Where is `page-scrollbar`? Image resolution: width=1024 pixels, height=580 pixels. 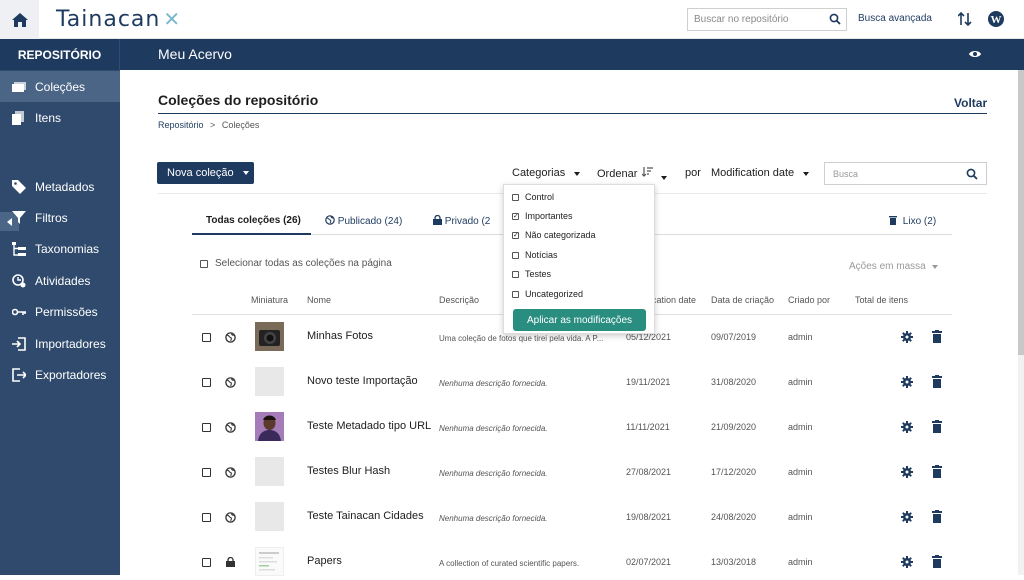
page-scrollbar is located at coordinates (1021, 322).